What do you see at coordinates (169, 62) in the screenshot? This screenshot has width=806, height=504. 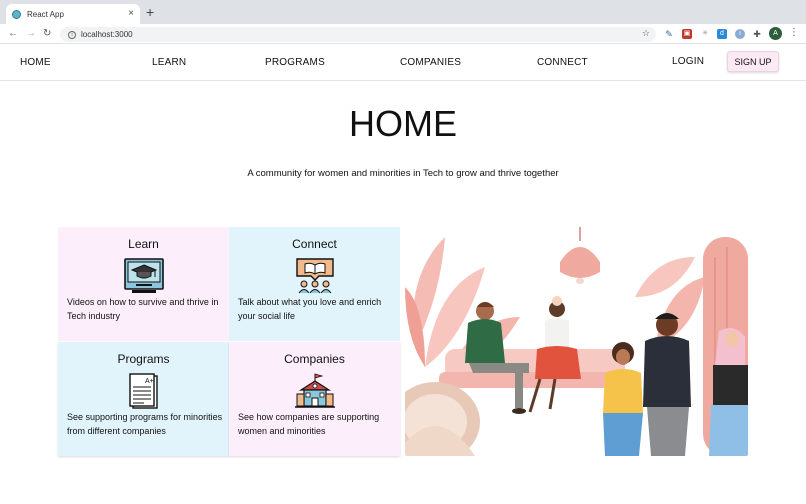 I see `nav-learn: LEARN` at bounding box center [169, 62].